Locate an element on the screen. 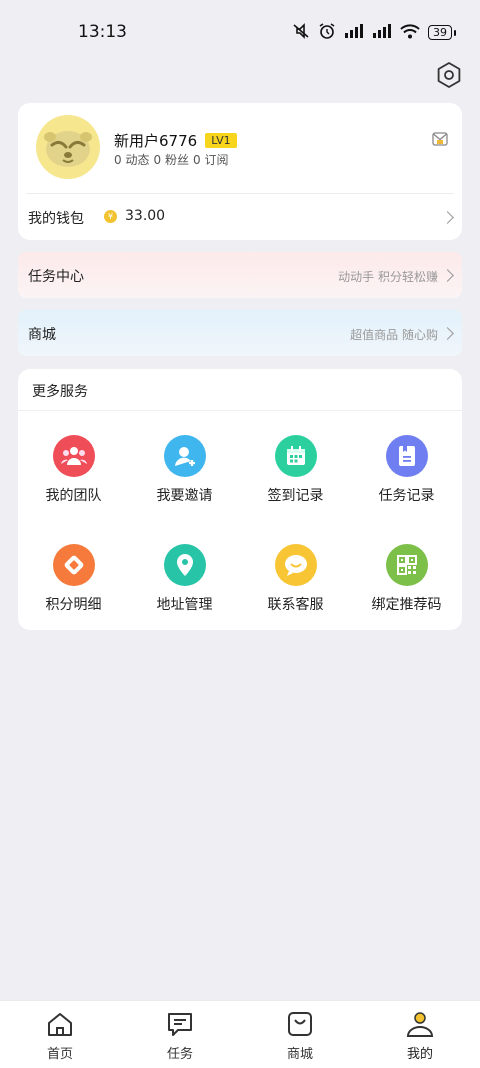 Image resolution: width=480 pixels, height=1068 pixels. mute-icon is located at coordinates (301, 32).